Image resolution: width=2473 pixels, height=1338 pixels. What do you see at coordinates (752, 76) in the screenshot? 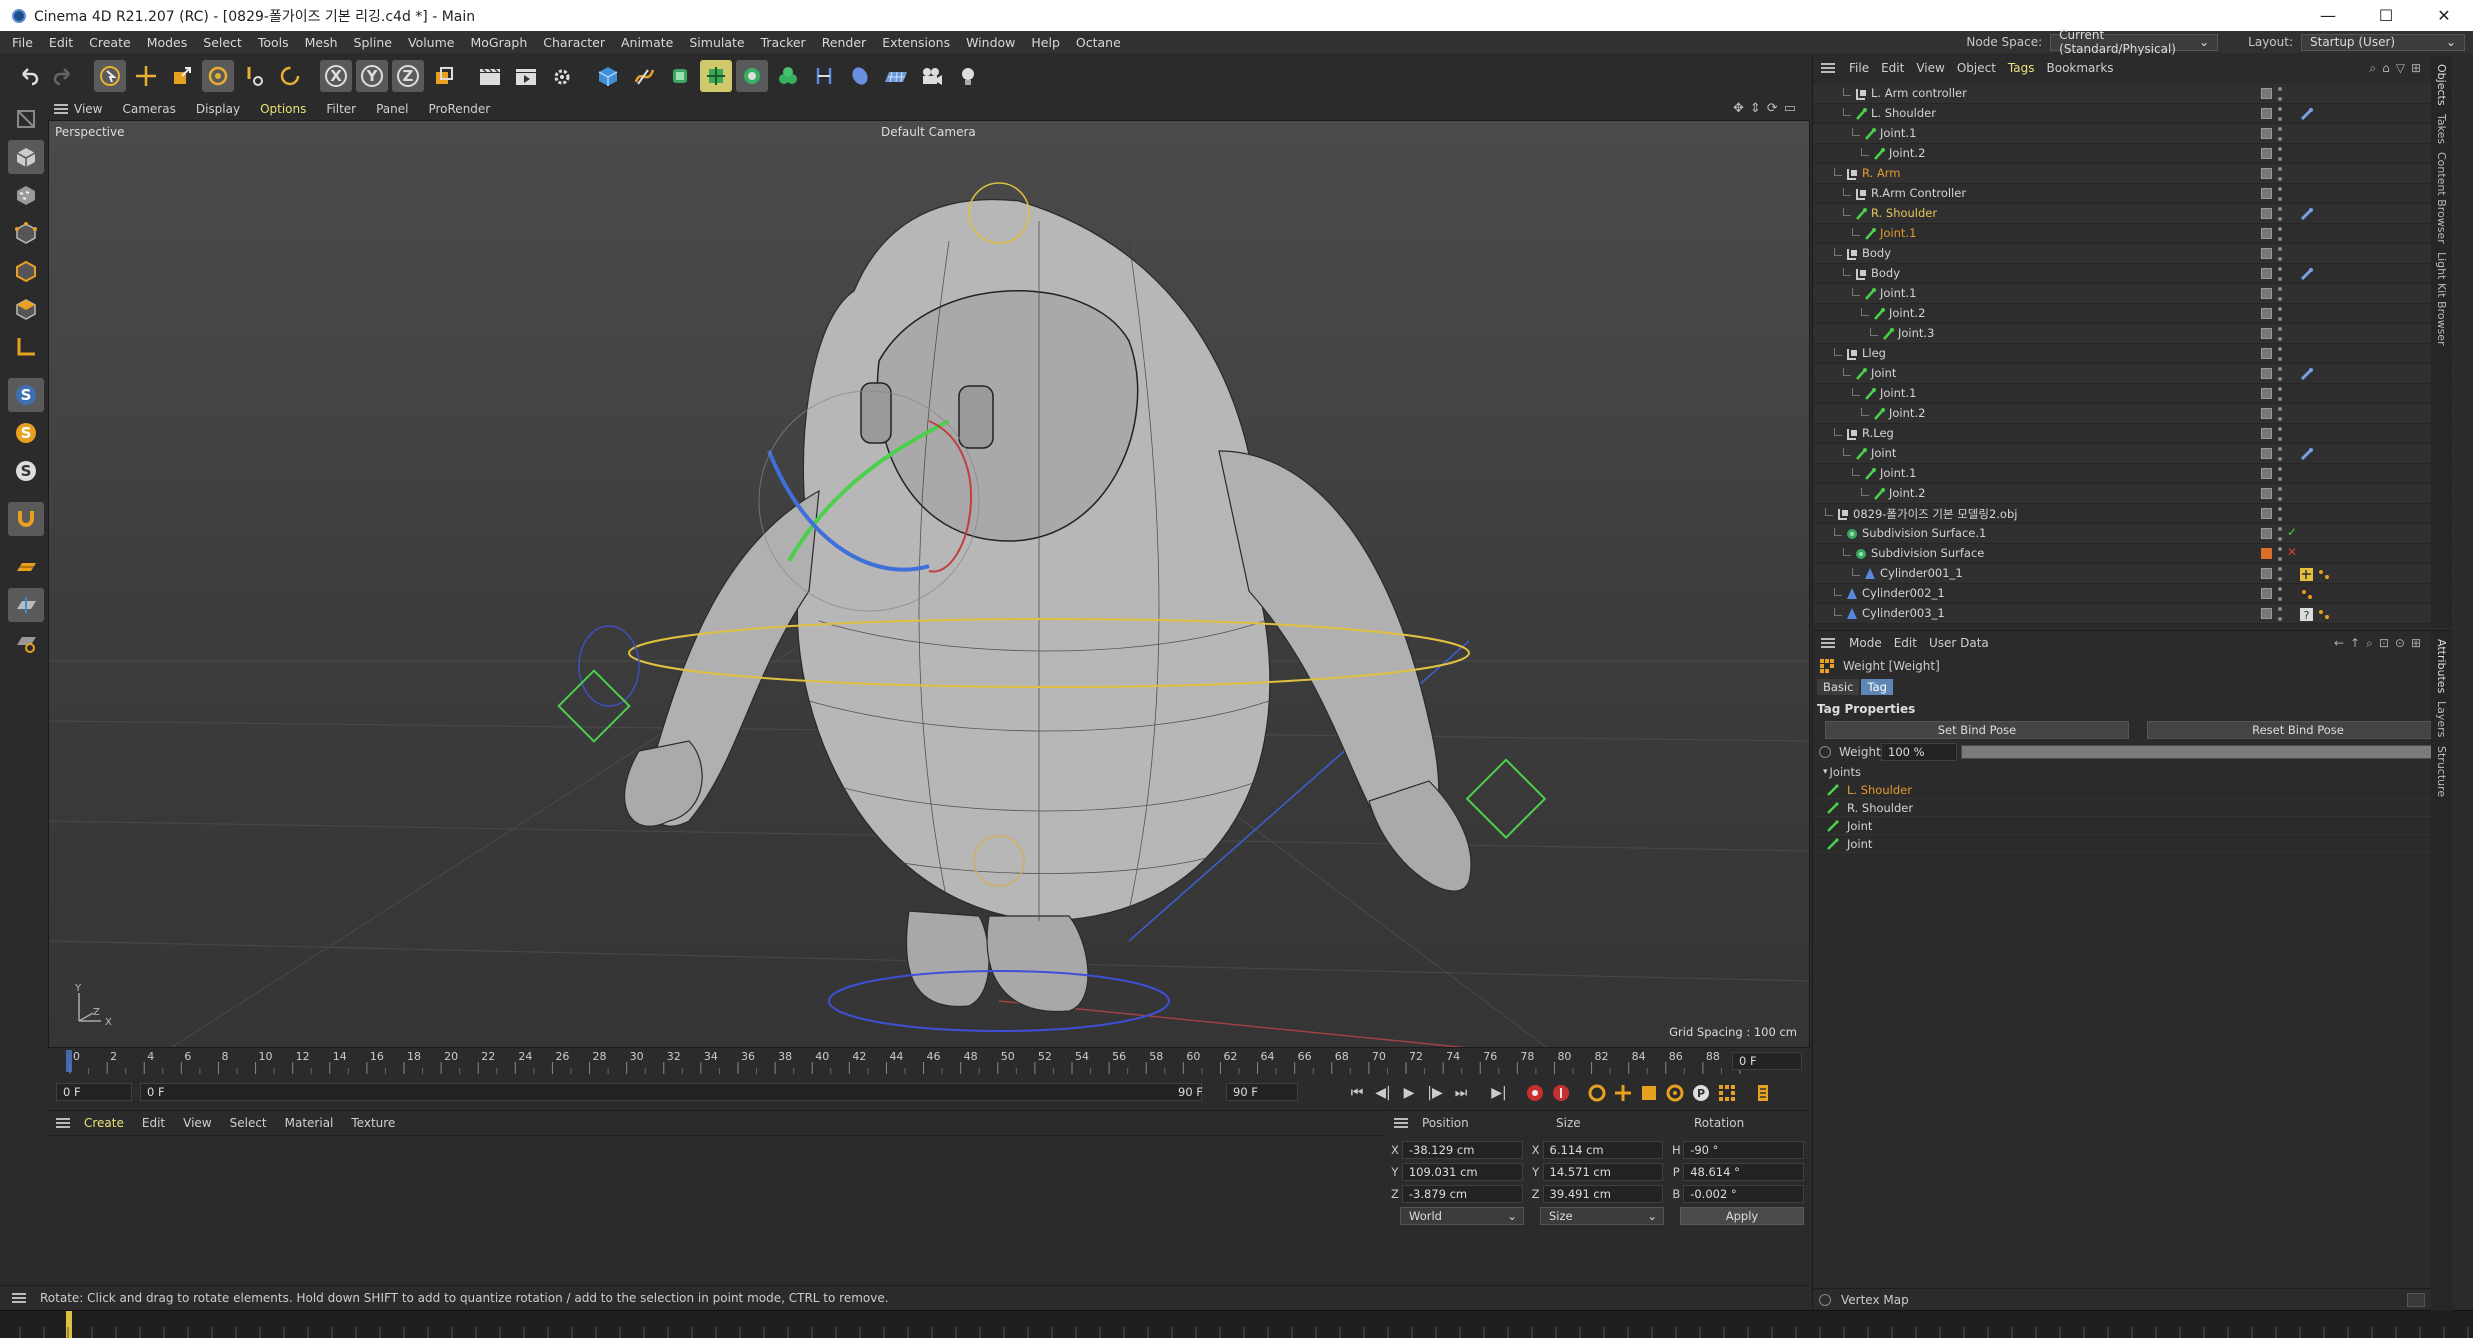
I see `add-deformer-button` at bounding box center [752, 76].